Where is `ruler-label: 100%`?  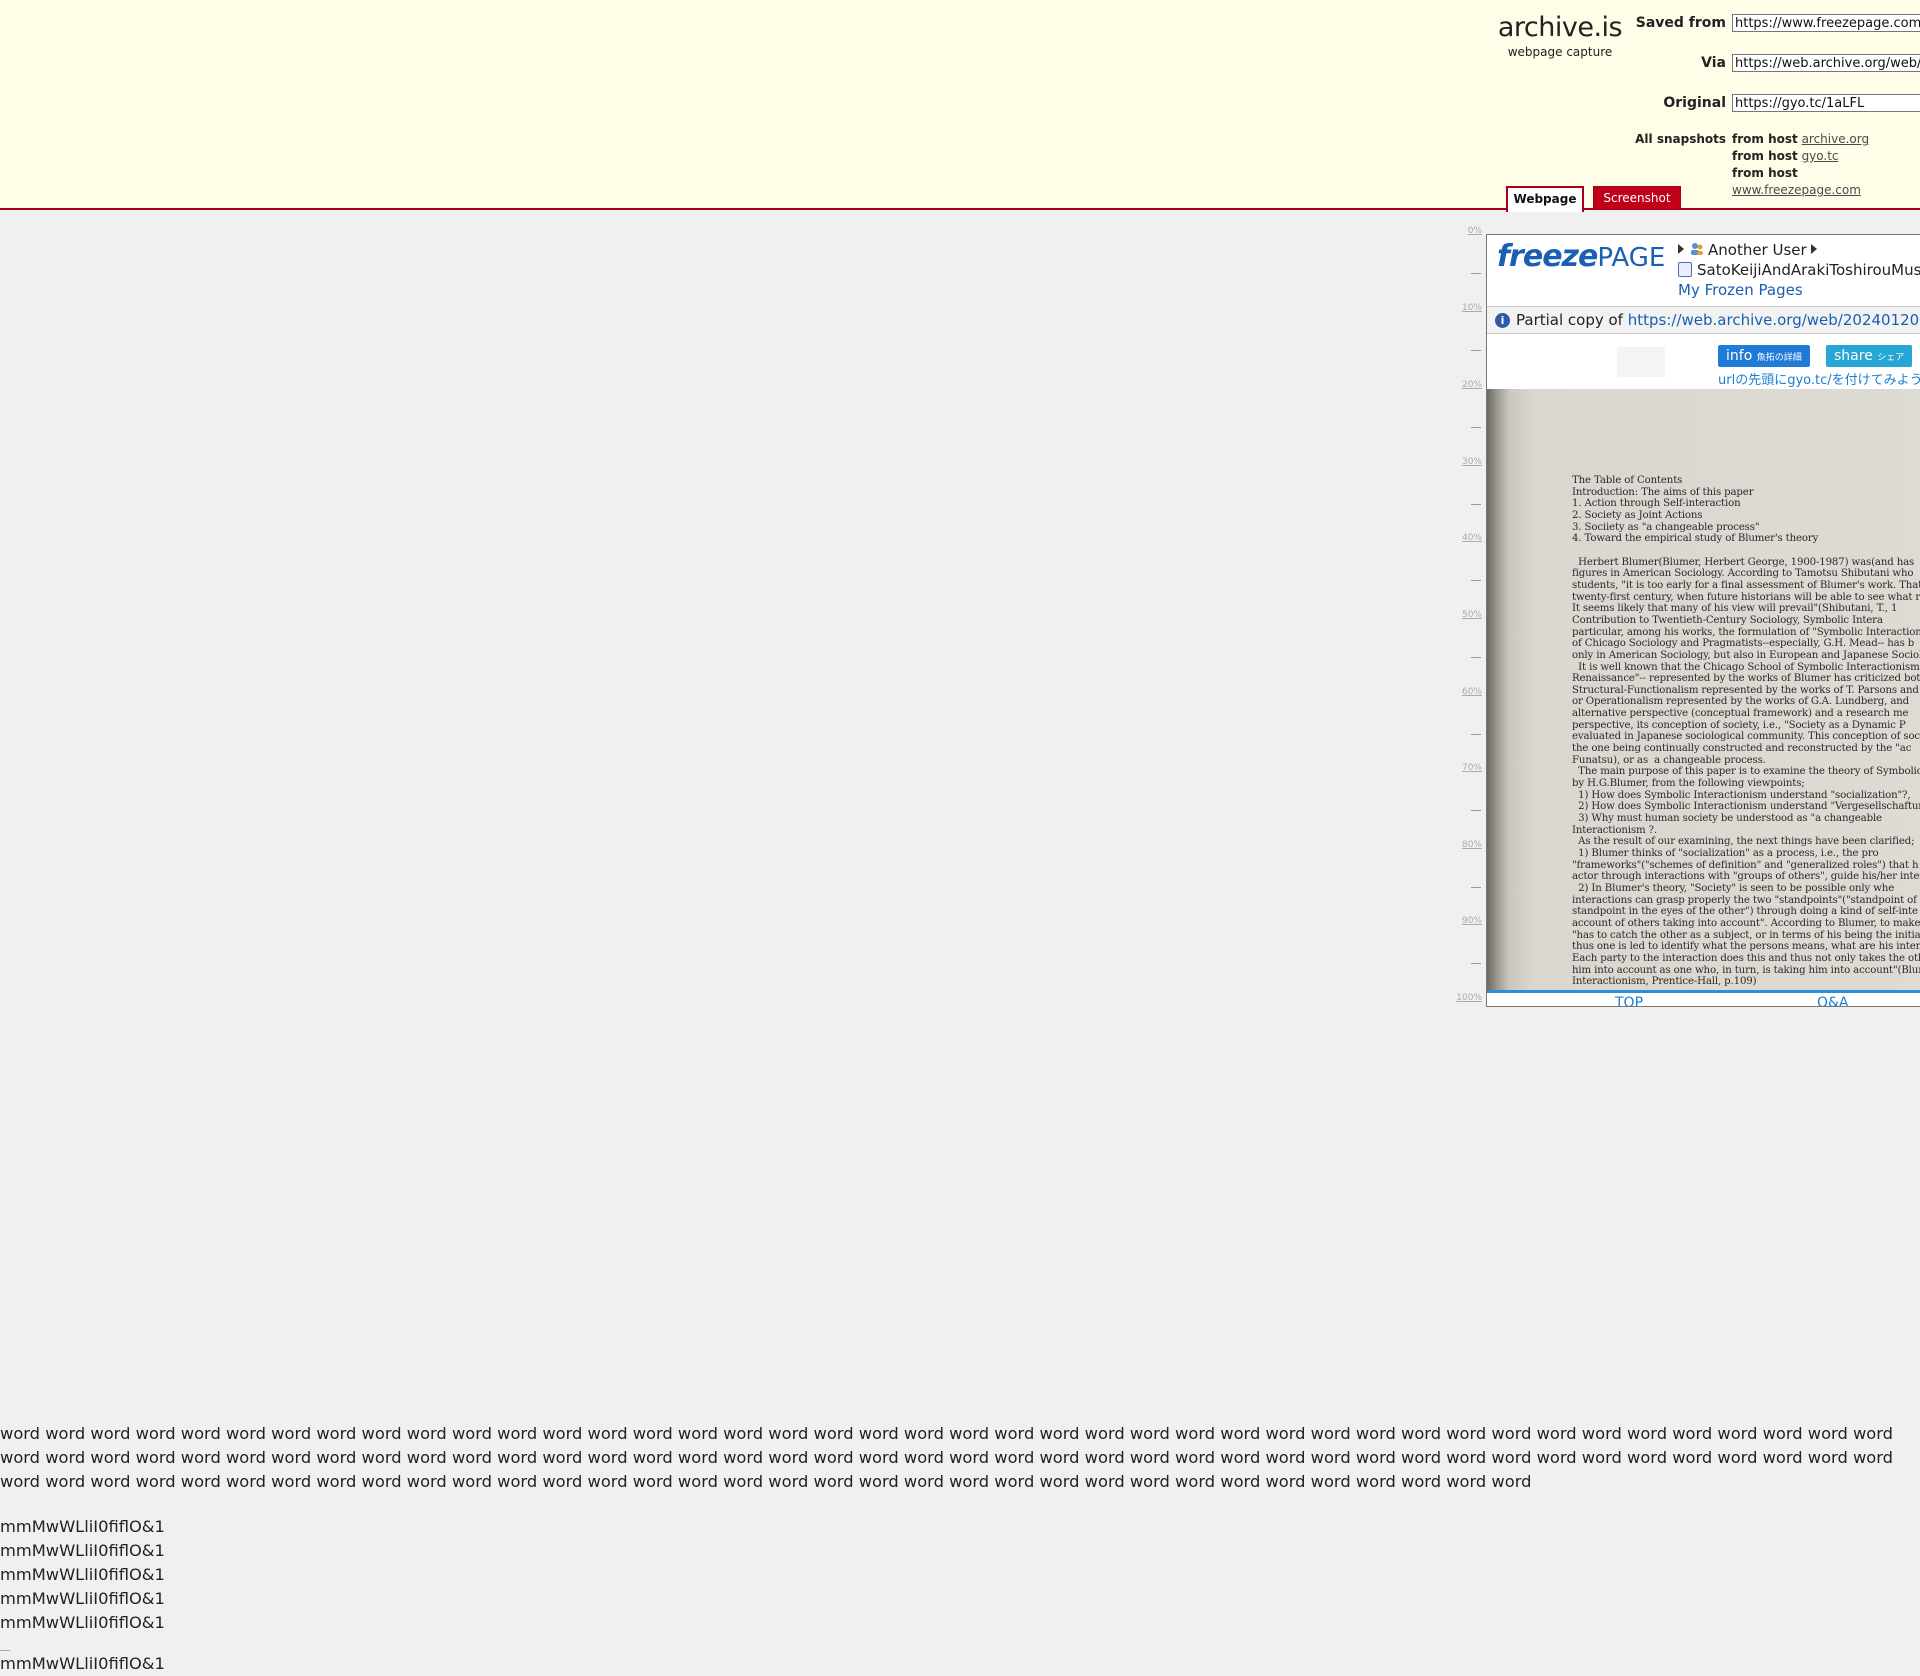
ruler-label: 100% is located at coordinates (1462, 998).